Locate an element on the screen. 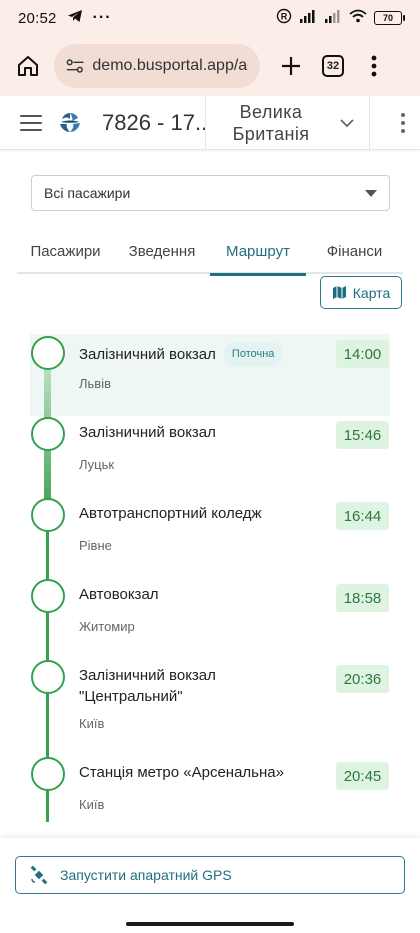 The height and width of the screenshot is (933, 420). satellite-icon is located at coordinates (39, 875).